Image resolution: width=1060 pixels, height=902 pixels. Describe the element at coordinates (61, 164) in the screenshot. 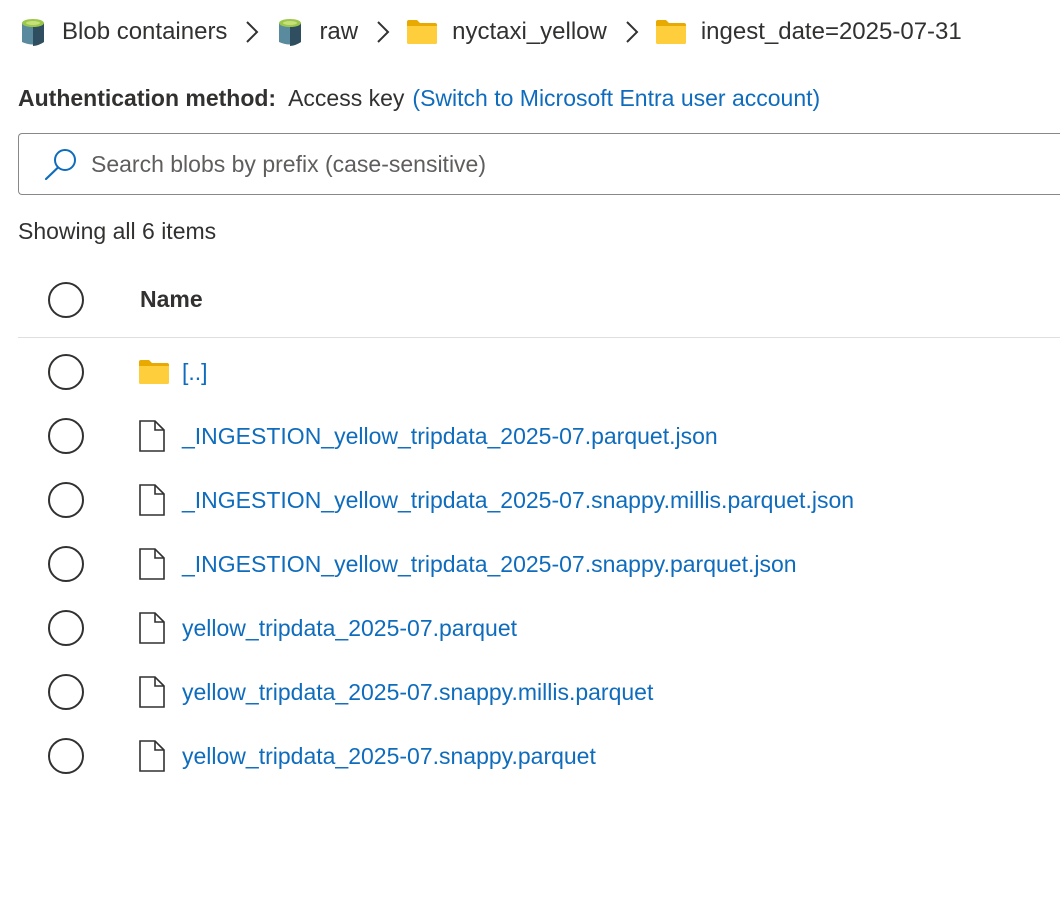

I see `search-icon` at that location.